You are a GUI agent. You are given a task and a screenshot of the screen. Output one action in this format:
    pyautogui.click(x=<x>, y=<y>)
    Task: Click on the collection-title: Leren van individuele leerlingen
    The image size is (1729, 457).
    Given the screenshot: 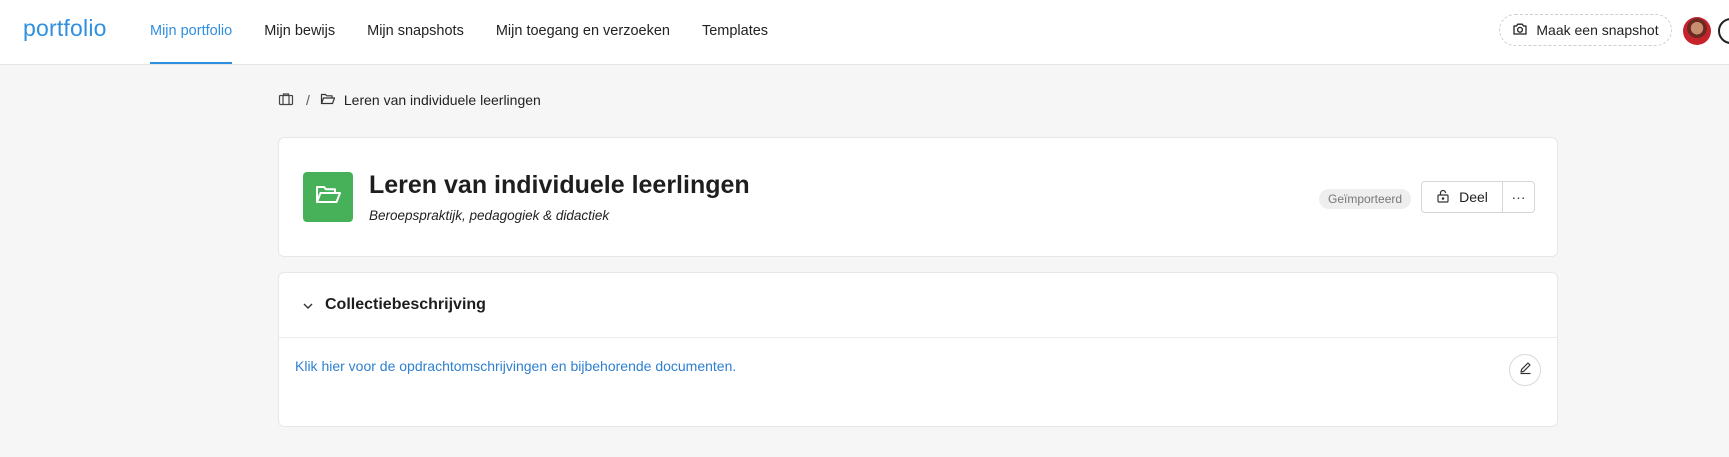 What is the action you would take?
    pyautogui.click(x=559, y=185)
    